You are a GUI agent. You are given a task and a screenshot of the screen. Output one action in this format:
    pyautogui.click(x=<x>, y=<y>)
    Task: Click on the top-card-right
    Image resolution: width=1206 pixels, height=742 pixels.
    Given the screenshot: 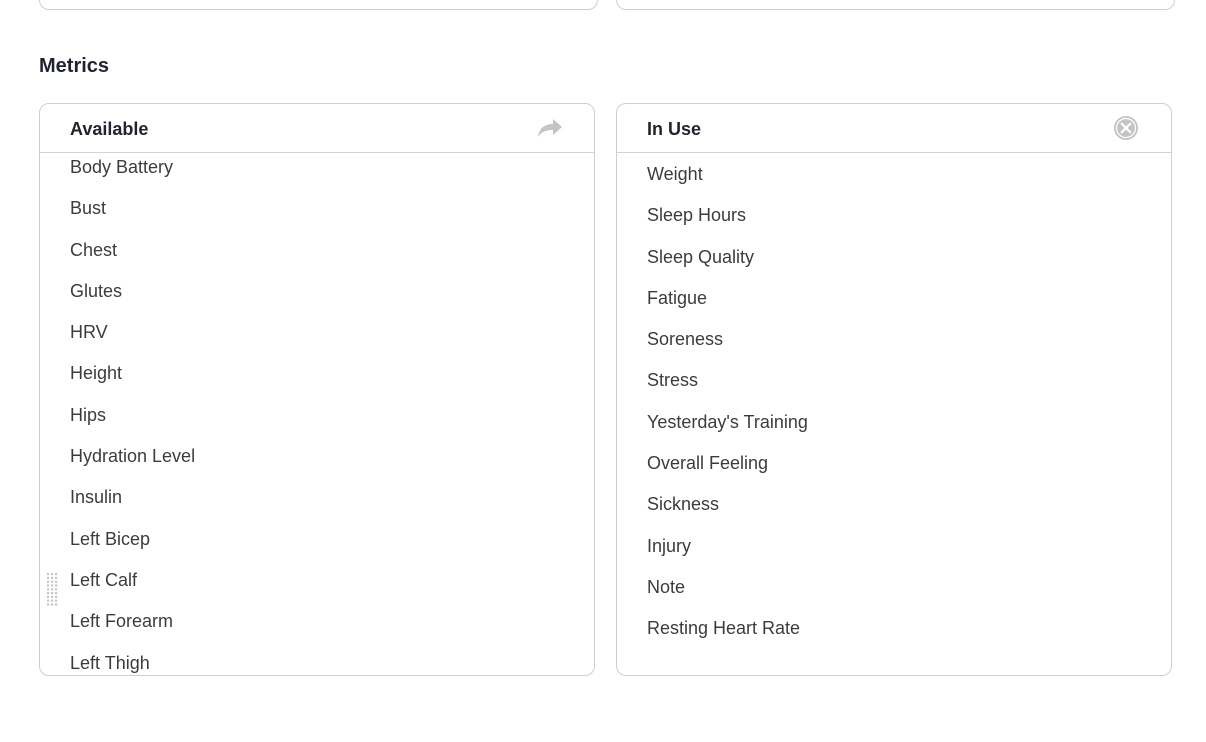 What is the action you would take?
    pyautogui.click(x=895, y=5)
    